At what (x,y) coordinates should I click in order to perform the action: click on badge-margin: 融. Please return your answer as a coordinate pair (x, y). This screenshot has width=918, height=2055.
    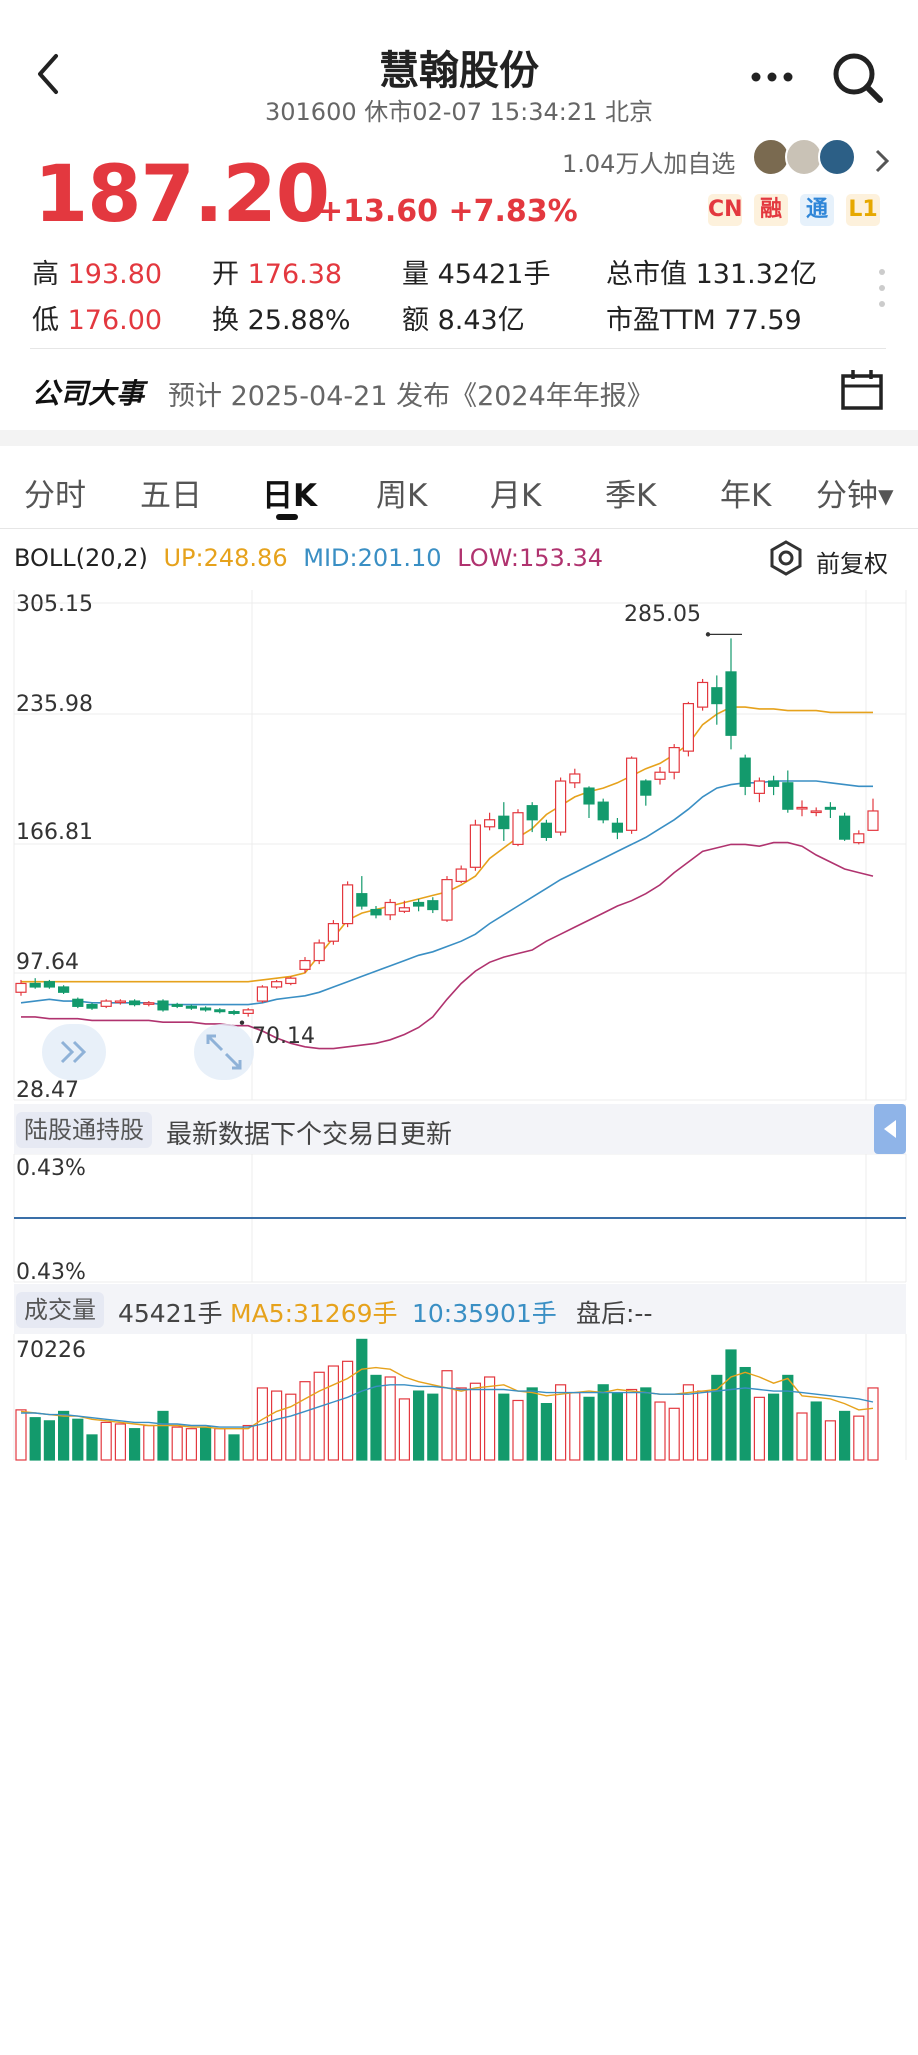
    Looking at the image, I should click on (771, 210).